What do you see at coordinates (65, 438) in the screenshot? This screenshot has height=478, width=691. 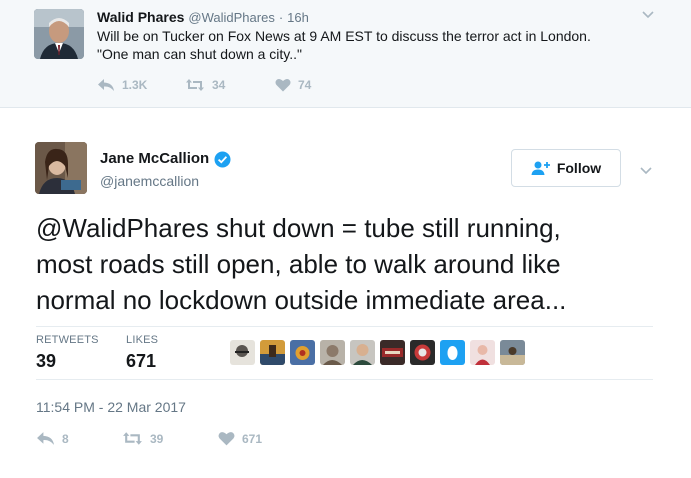 I see `reply-count: 8` at bounding box center [65, 438].